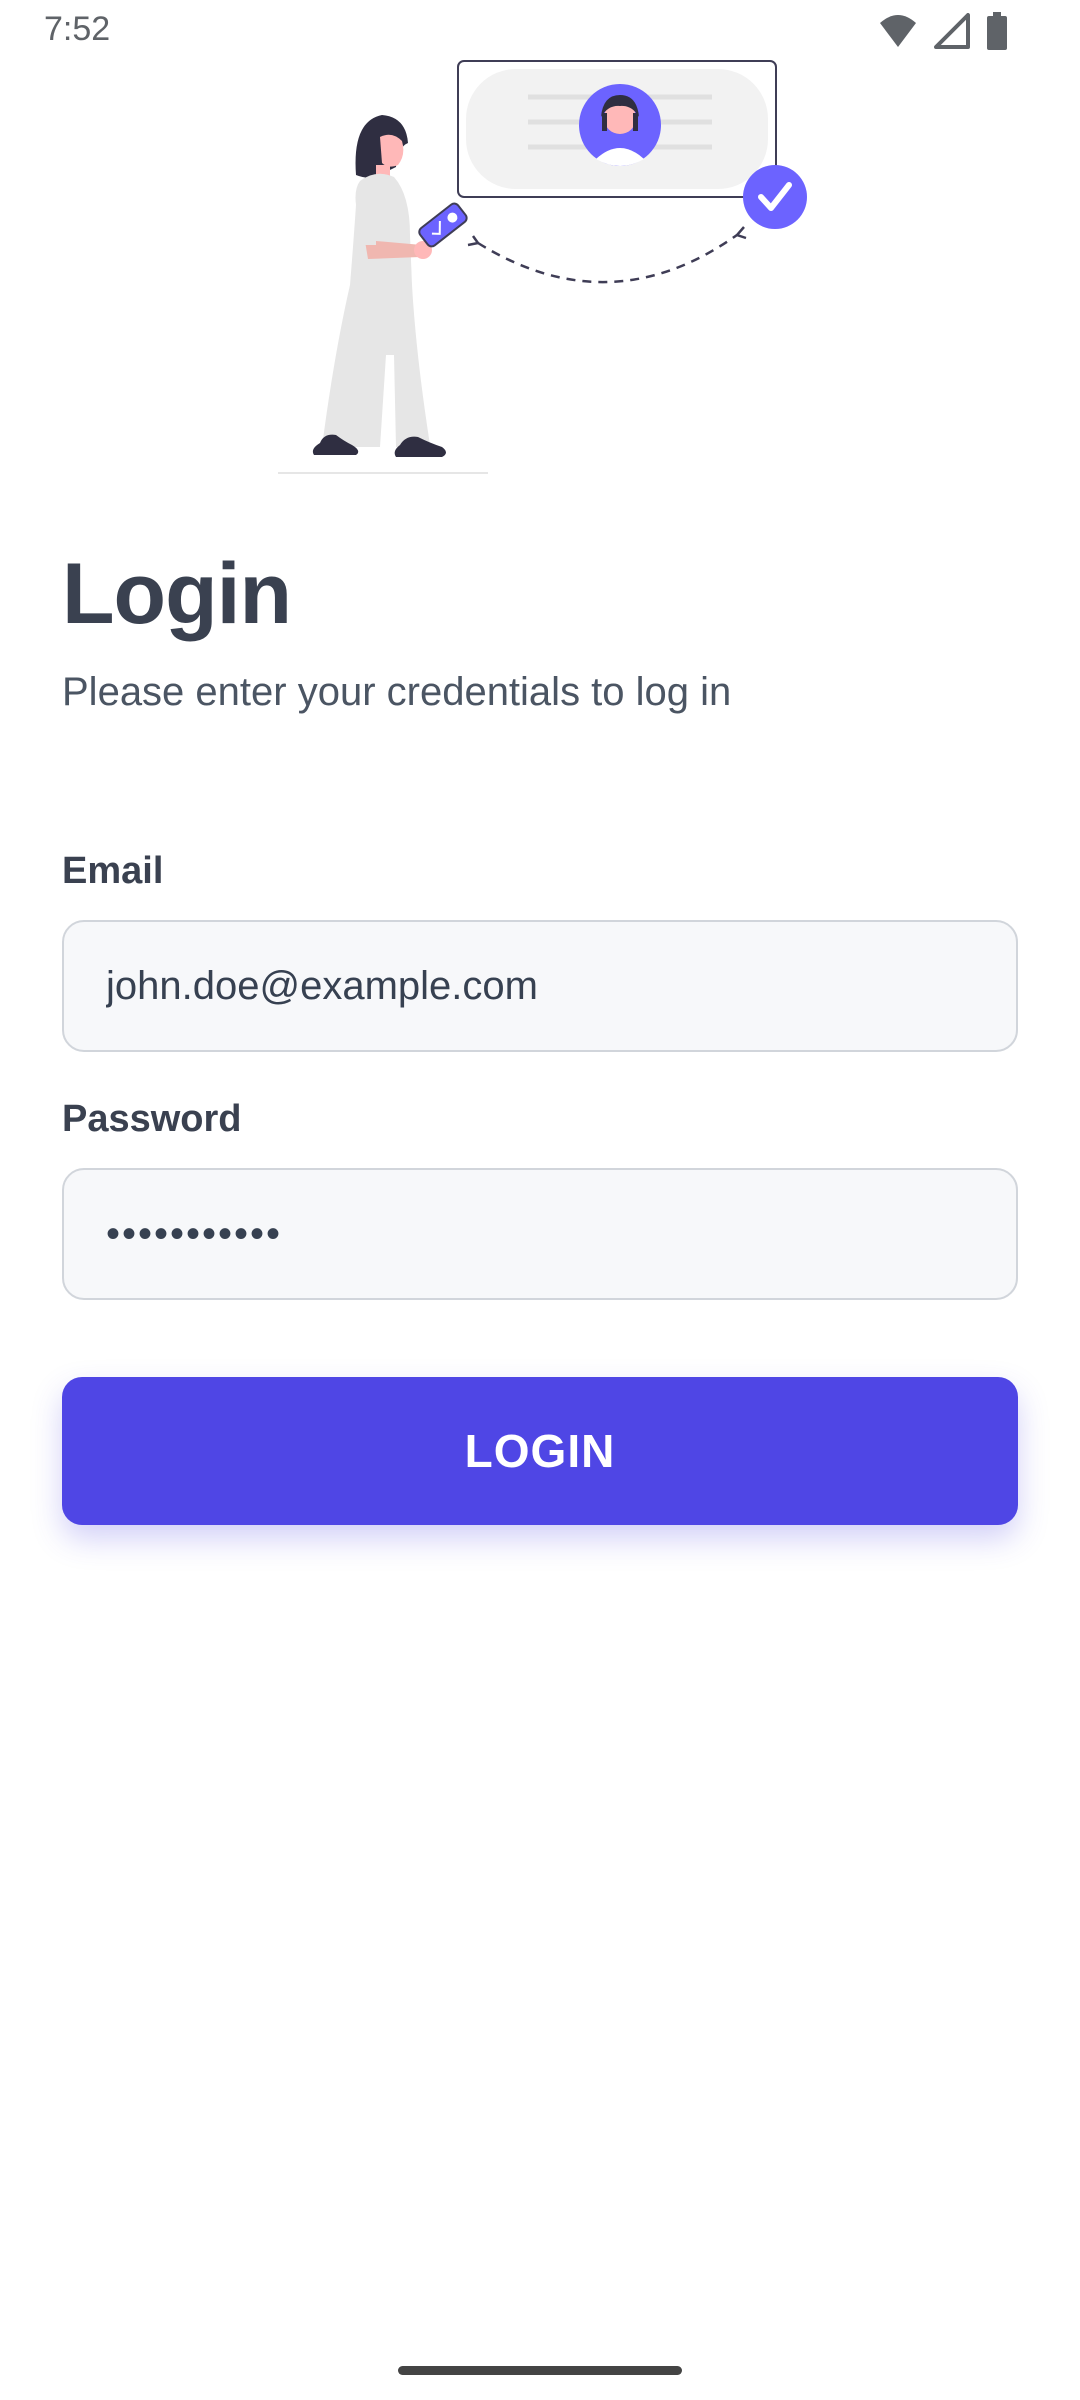 The height and width of the screenshot is (2400, 1080). What do you see at coordinates (77, 29) in the screenshot?
I see `status-time: 7:52` at bounding box center [77, 29].